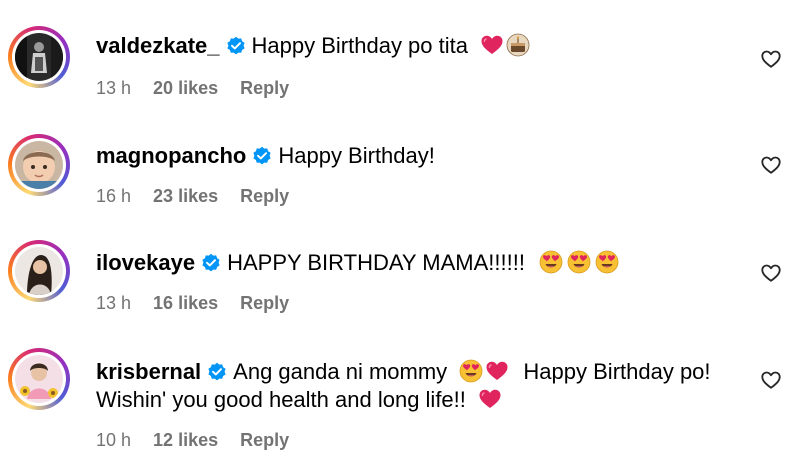  Describe the element at coordinates (185, 303) in the screenshot. I see `comment-likes: 16 likes` at that location.